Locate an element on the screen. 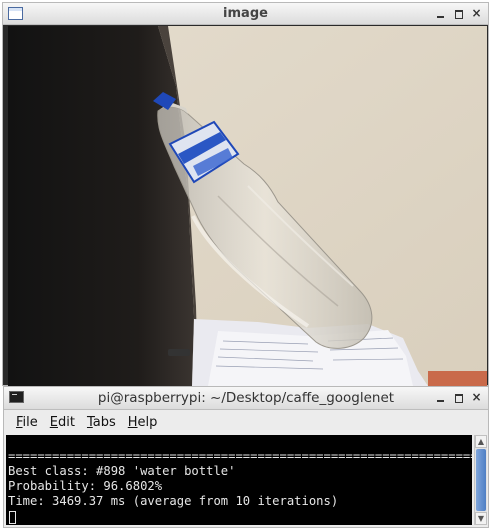 The height and width of the screenshot is (530, 491). menu-file: File is located at coordinates (27, 422).